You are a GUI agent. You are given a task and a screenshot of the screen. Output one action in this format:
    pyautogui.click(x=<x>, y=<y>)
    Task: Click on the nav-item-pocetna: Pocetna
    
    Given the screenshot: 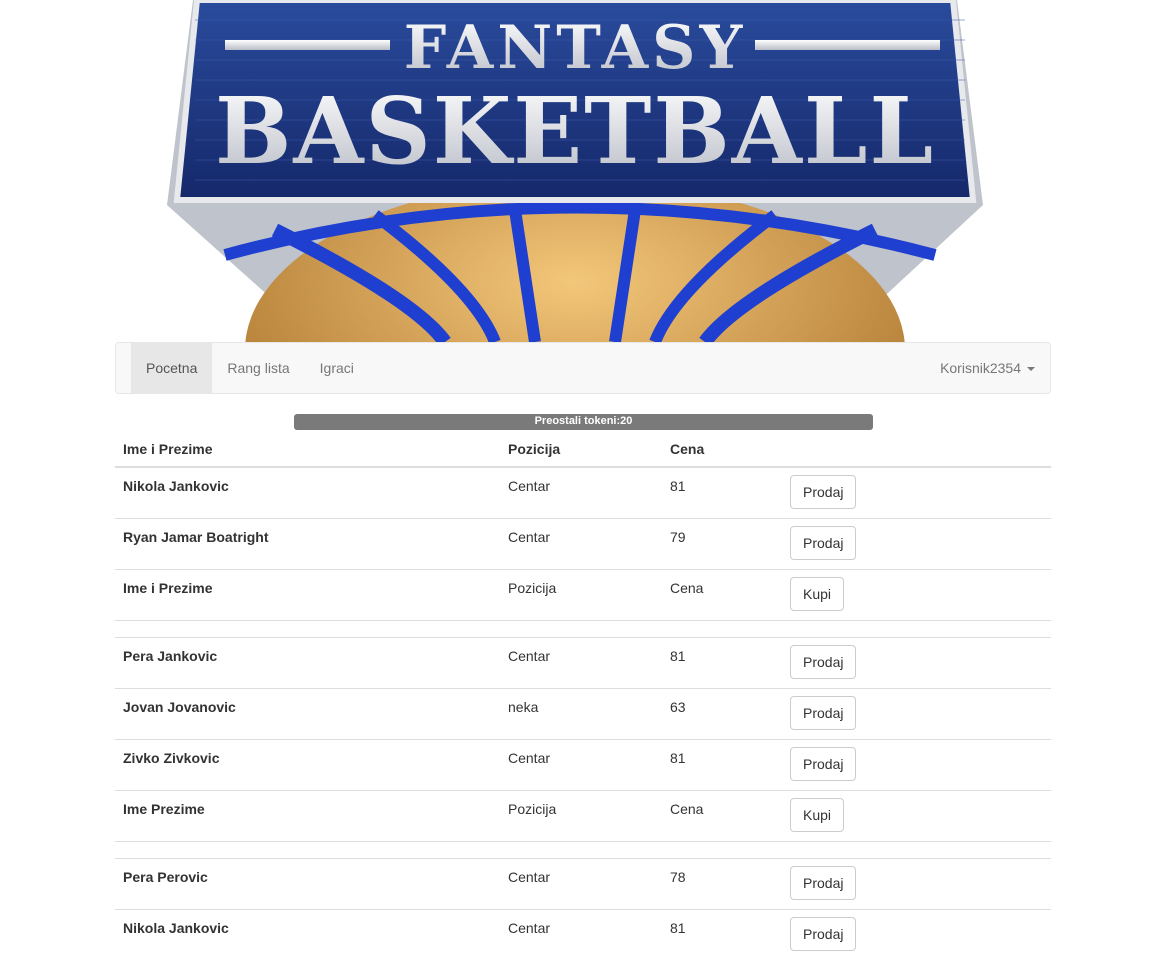 What is the action you would take?
    pyautogui.click(x=171, y=368)
    